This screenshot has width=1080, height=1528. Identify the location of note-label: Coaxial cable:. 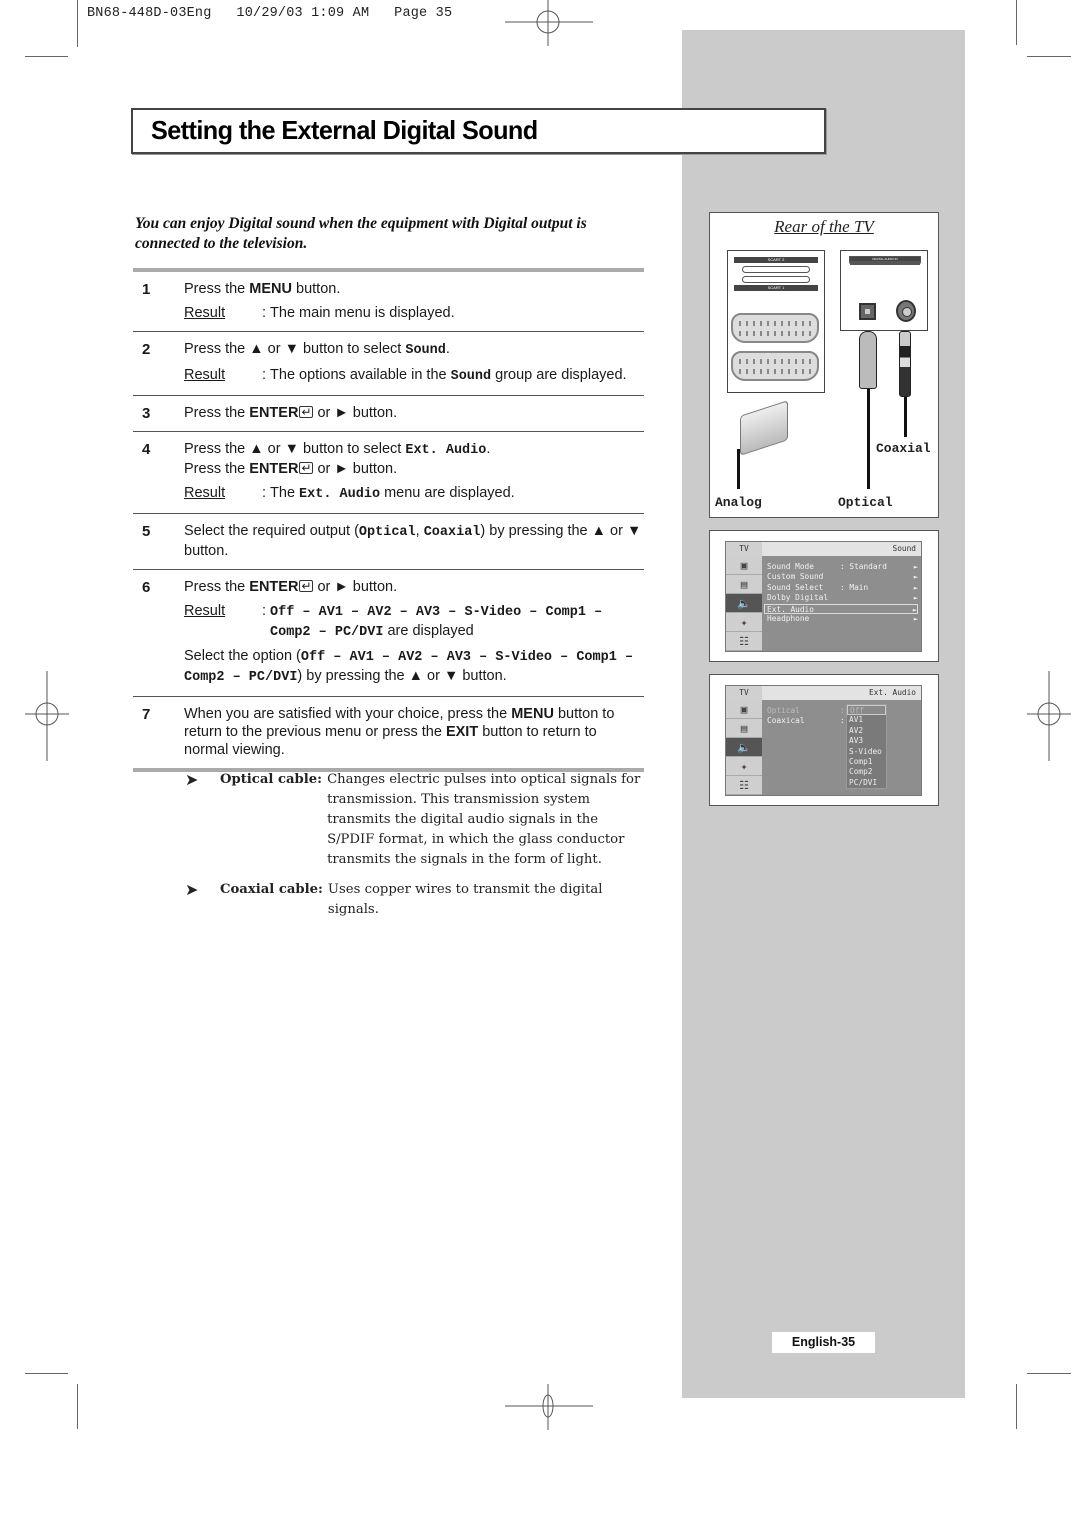
(271, 889).